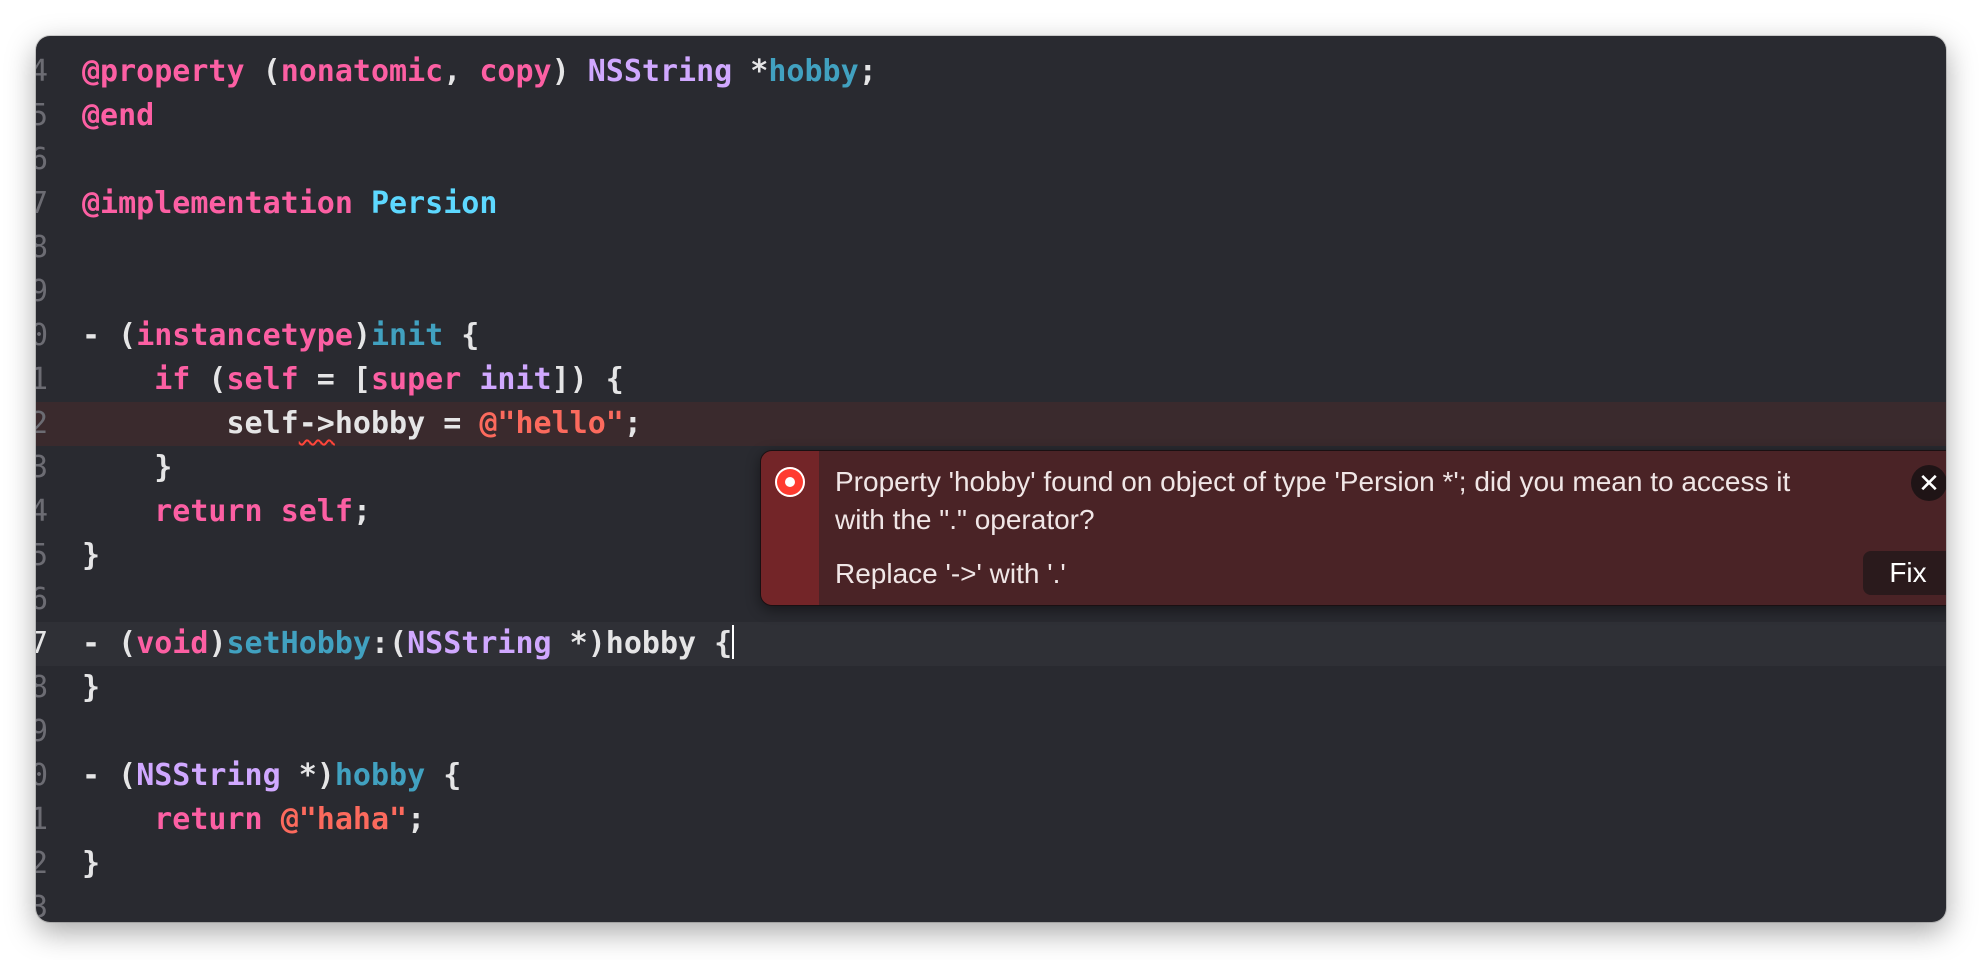 The image size is (1982, 960). Describe the element at coordinates (991, 644) in the screenshot. I see `code-line: 7 - (void)setHobby:(NSString *)hobby {` at that location.